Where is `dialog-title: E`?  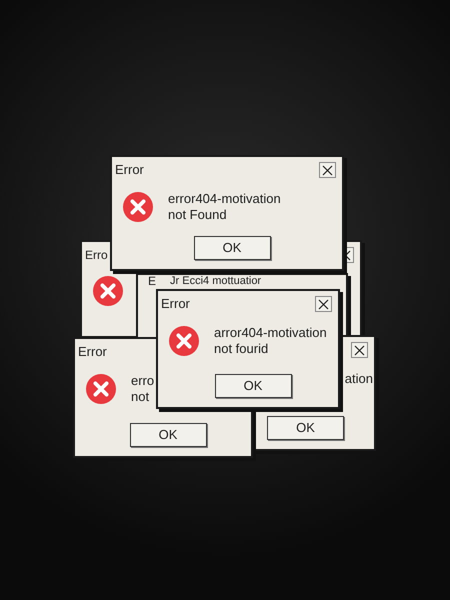 dialog-title: E is located at coordinates (152, 281).